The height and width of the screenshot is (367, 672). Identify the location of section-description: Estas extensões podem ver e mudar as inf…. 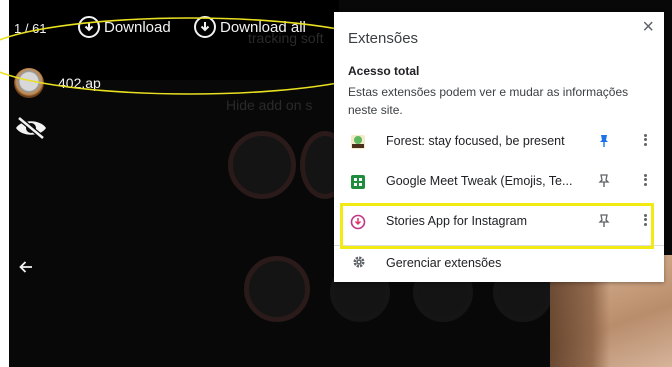
(488, 101).